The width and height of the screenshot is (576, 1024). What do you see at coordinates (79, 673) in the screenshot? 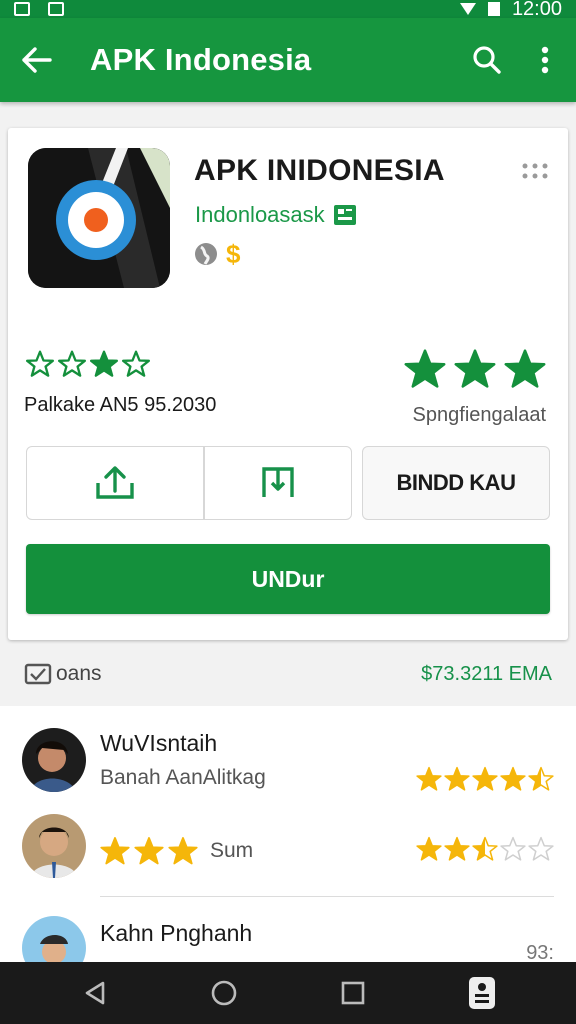
I see `section-label: oans` at bounding box center [79, 673].